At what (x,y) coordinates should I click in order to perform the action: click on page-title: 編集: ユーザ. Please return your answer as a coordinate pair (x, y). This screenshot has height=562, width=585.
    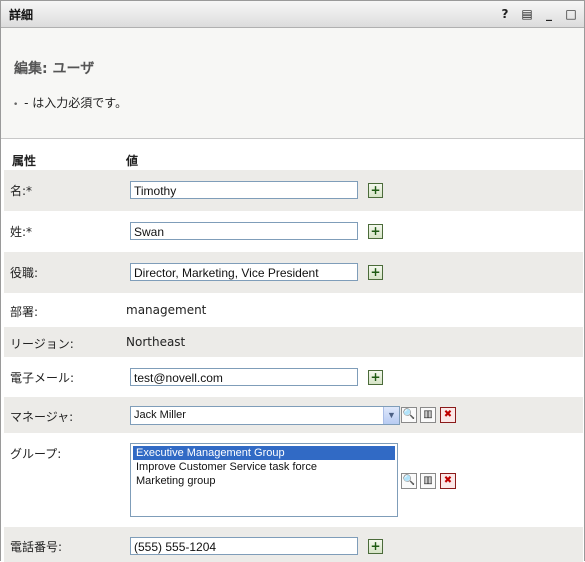
    Looking at the image, I should click on (54, 69).